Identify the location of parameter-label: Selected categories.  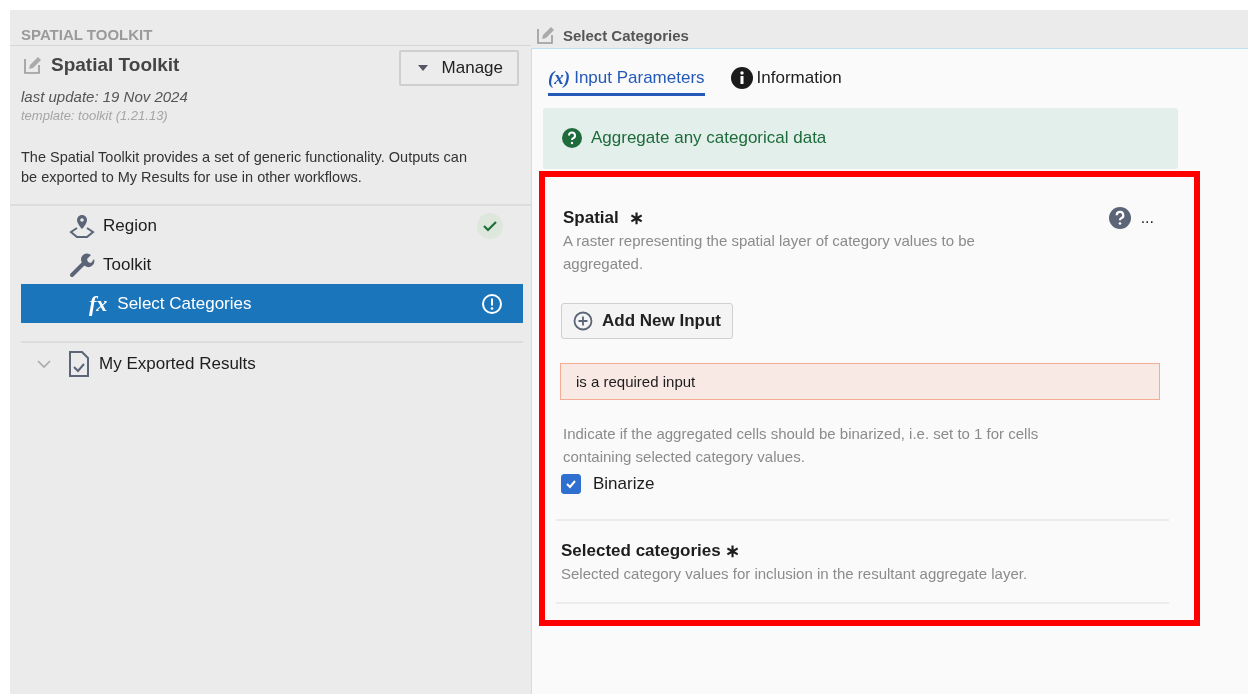
(641, 551).